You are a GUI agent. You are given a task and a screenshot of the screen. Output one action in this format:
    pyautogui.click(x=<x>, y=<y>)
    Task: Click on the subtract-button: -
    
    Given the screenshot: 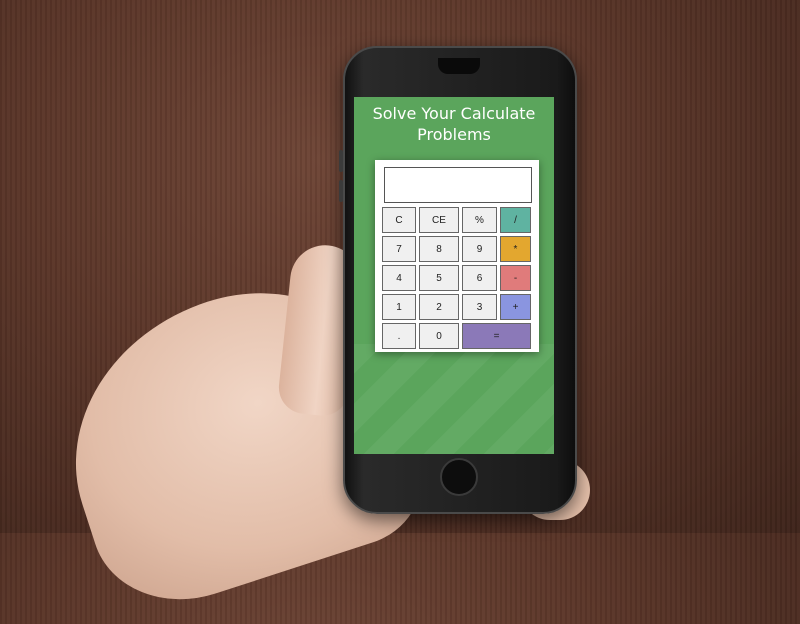 What is the action you would take?
    pyautogui.click(x=515, y=278)
    